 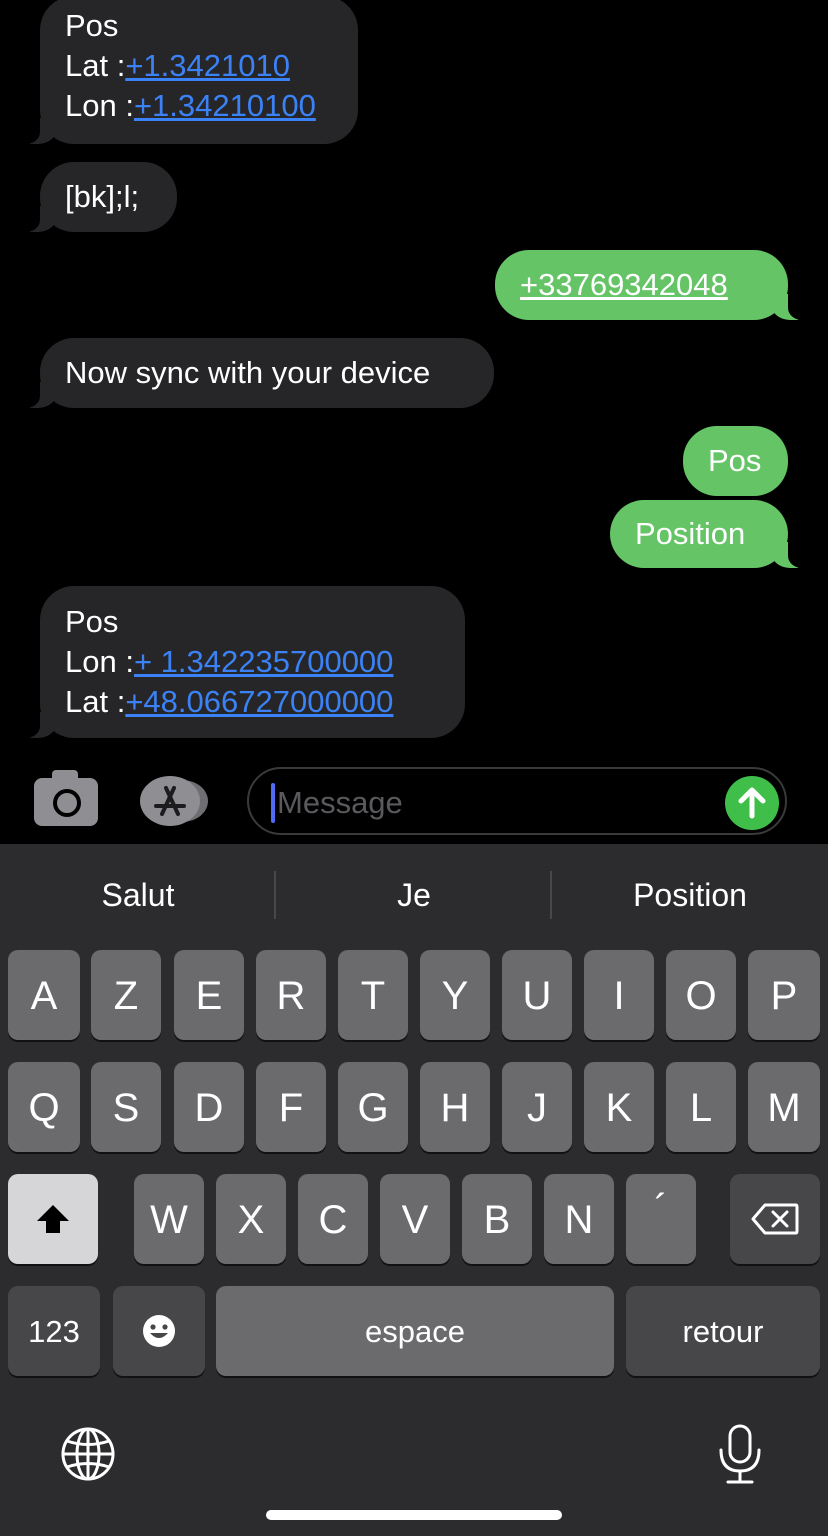 What do you see at coordinates (102, 196) in the screenshot?
I see `message-text: [bk];l;` at bounding box center [102, 196].